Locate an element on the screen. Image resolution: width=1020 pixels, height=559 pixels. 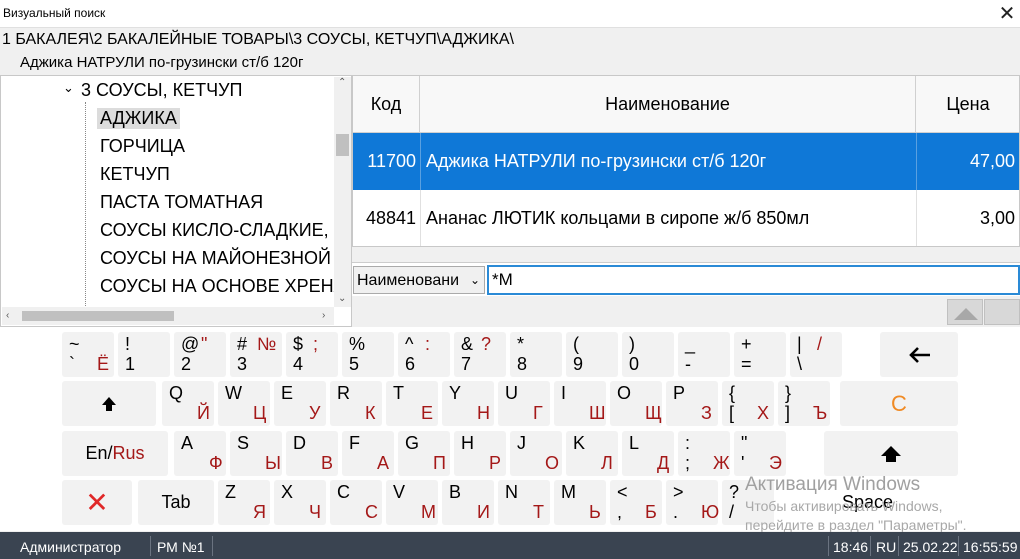
key-char: B is located at coordinates (455, 492).